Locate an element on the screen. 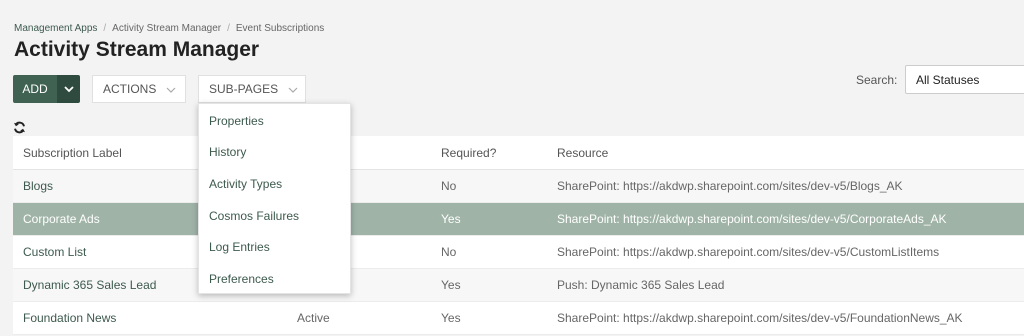 The width and height of the screenshot is (1024, 336). menu-item-activity-types: Activity Types is located at coordinates (274, 184).